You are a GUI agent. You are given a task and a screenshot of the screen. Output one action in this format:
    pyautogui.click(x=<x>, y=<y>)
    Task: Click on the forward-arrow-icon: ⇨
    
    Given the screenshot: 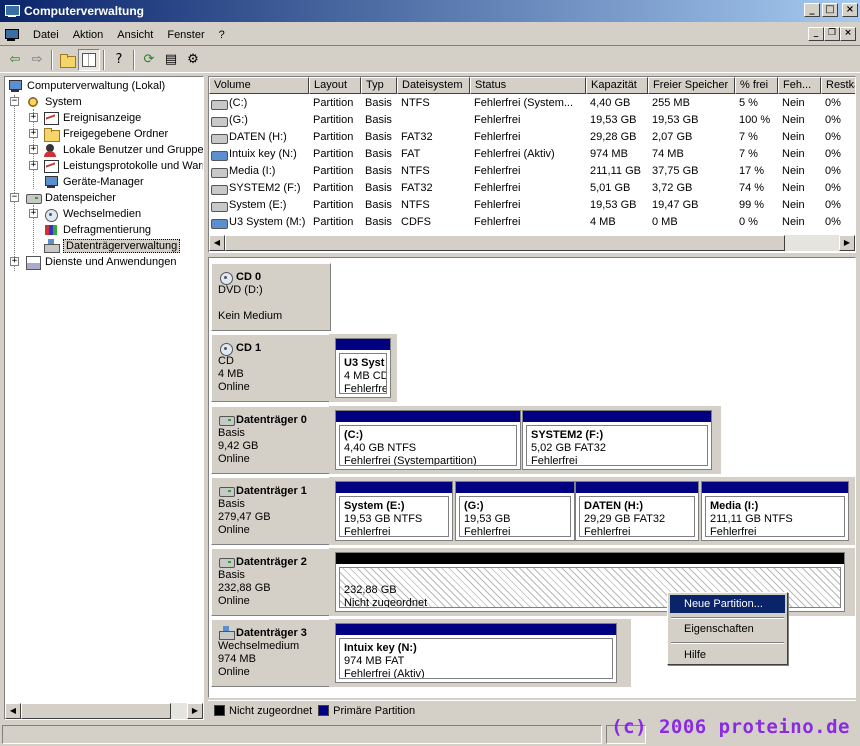 What is the action you would take?
    pyautogui.click(x=37, y=60)
    